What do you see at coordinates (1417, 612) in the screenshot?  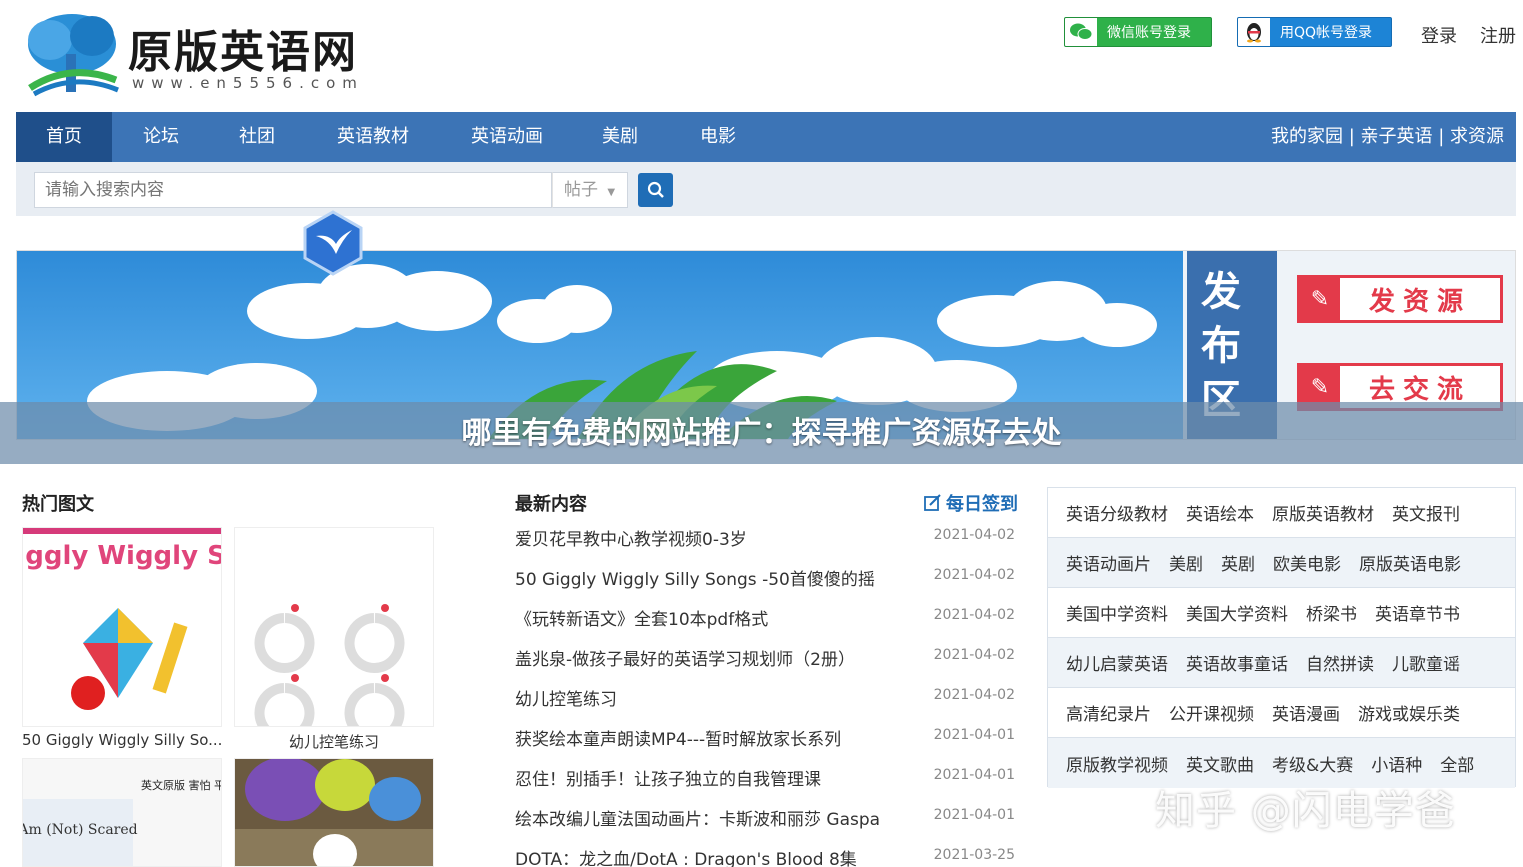 I see `category-link: 英语章节书` at bounding box center [1417, 612].